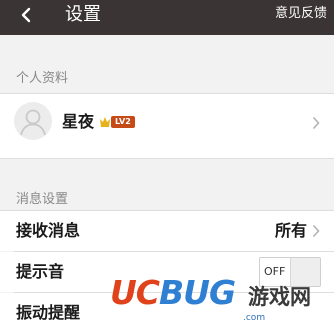  I want to click on watermark-cn-text: 游戏网, so click(279, 297).